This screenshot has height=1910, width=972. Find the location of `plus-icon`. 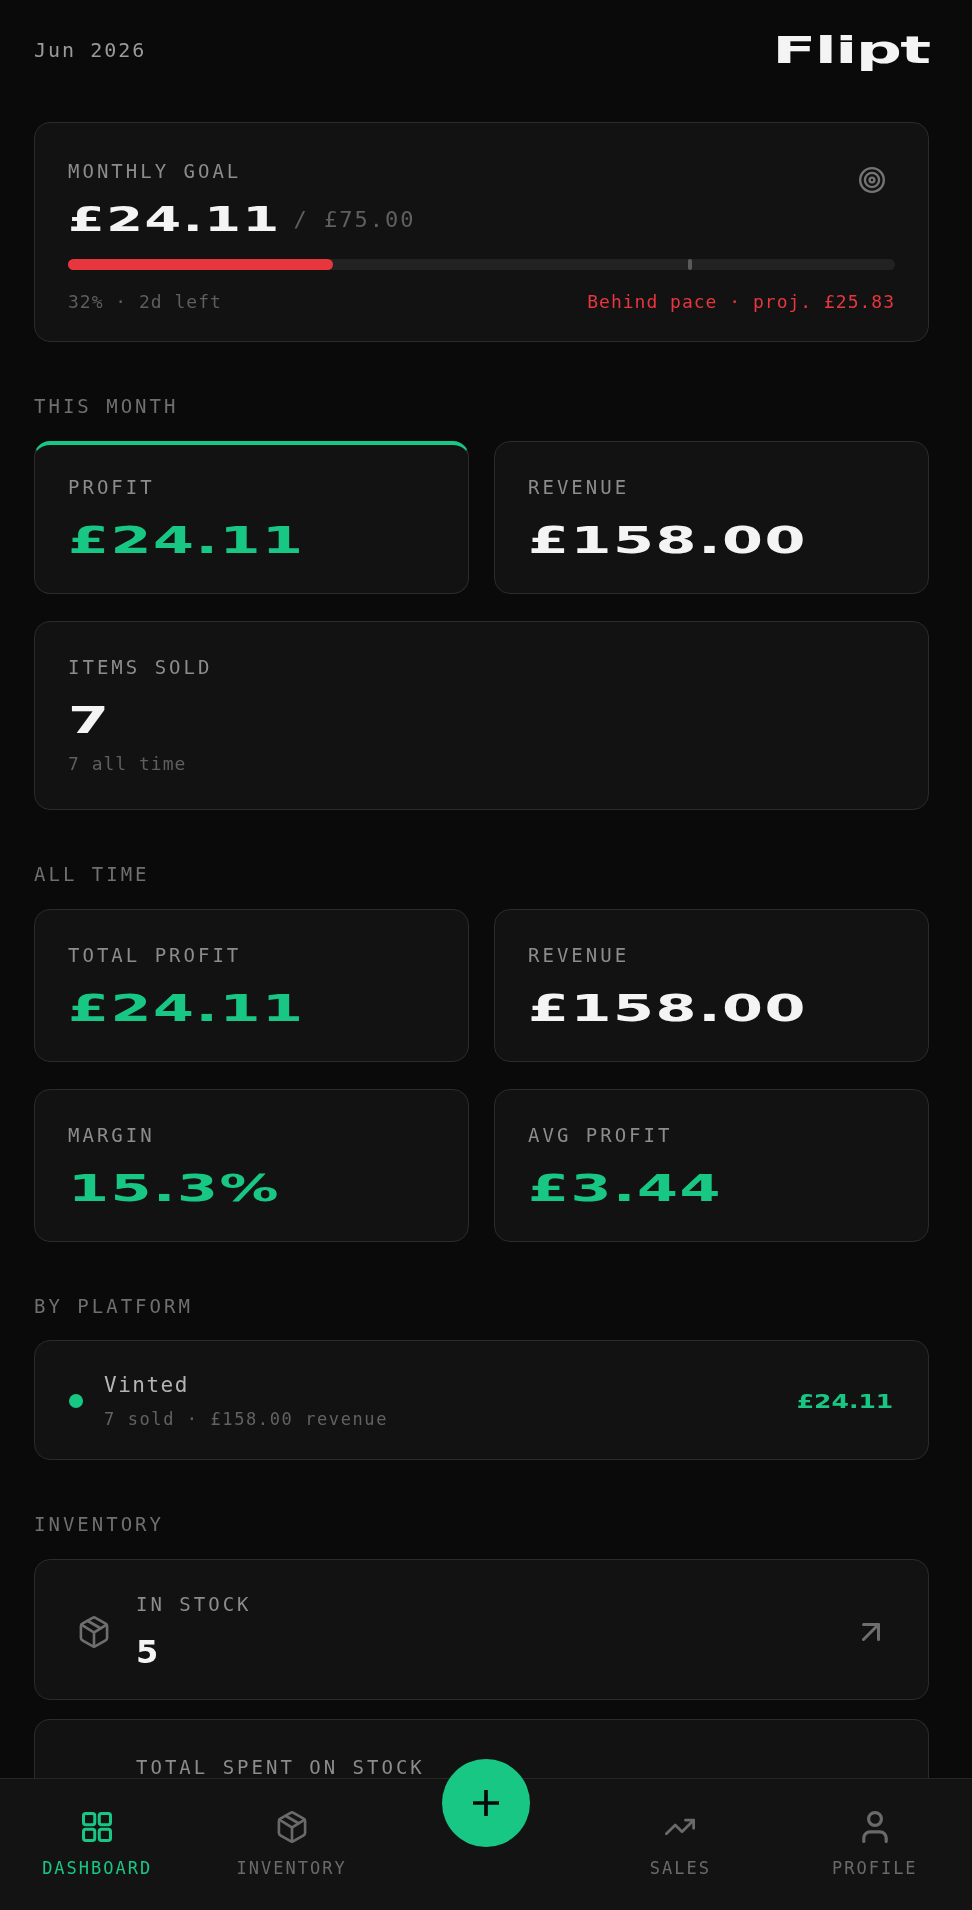

plus-icon is located at coordinates (486, 1803).